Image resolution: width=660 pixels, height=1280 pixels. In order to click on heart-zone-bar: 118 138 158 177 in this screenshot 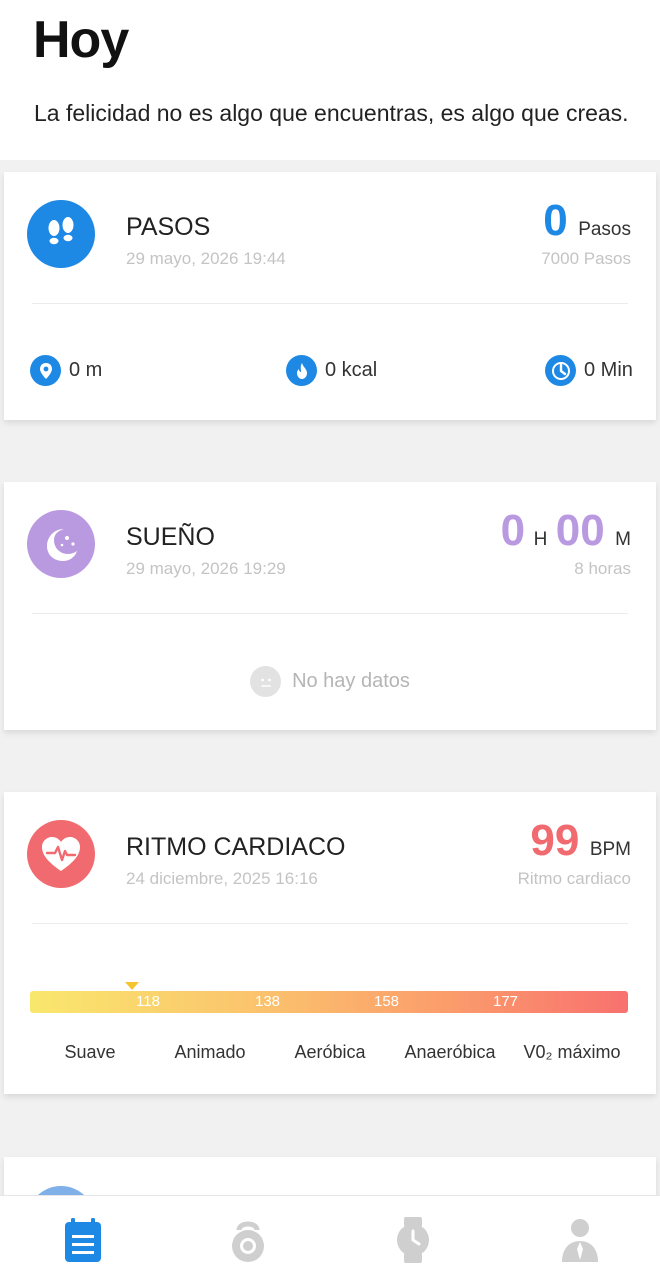, I will do `click(329, 1002)`.